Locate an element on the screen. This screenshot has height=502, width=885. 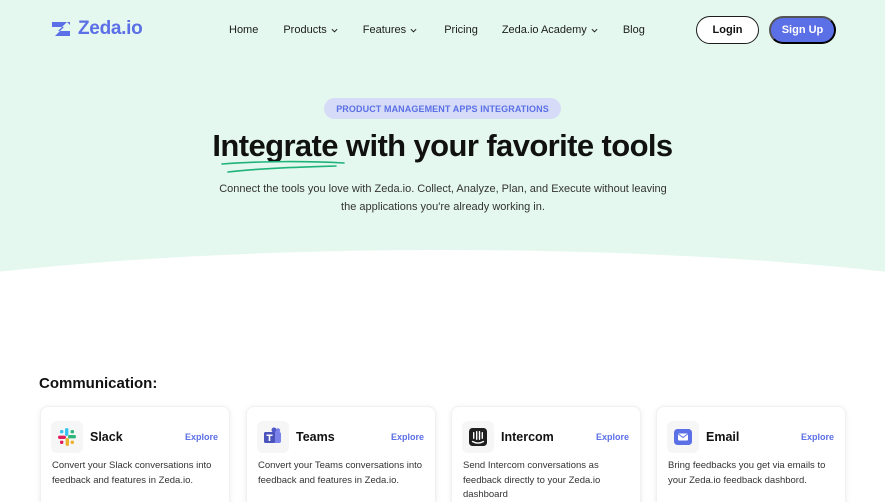
nav-blog-label: Blog is located at coordinates (633, 30).